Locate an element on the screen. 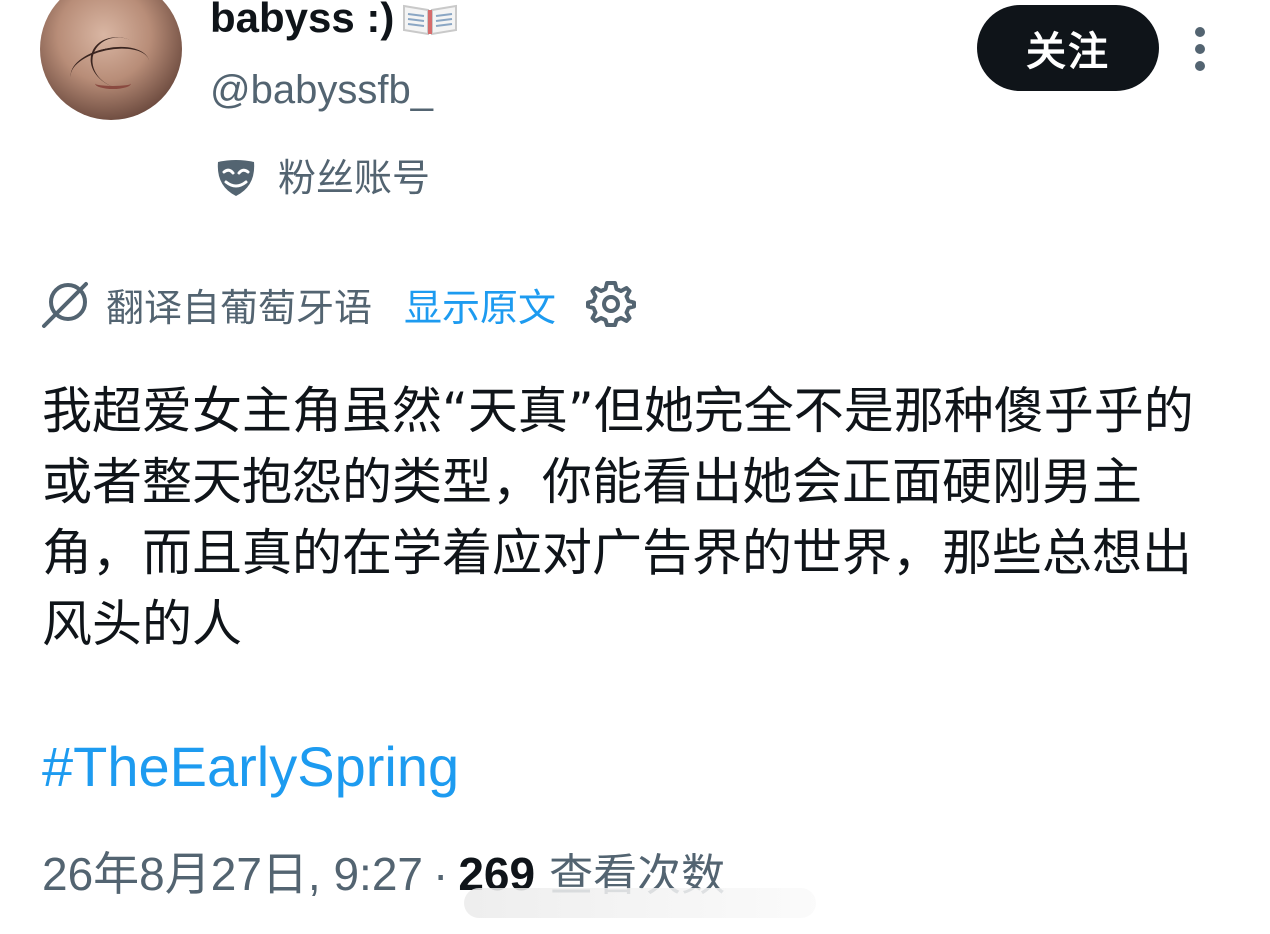 The height and width of the screenshot is (934, 1270). display-name-text: babyss :) is located at coordinates (302, 20).